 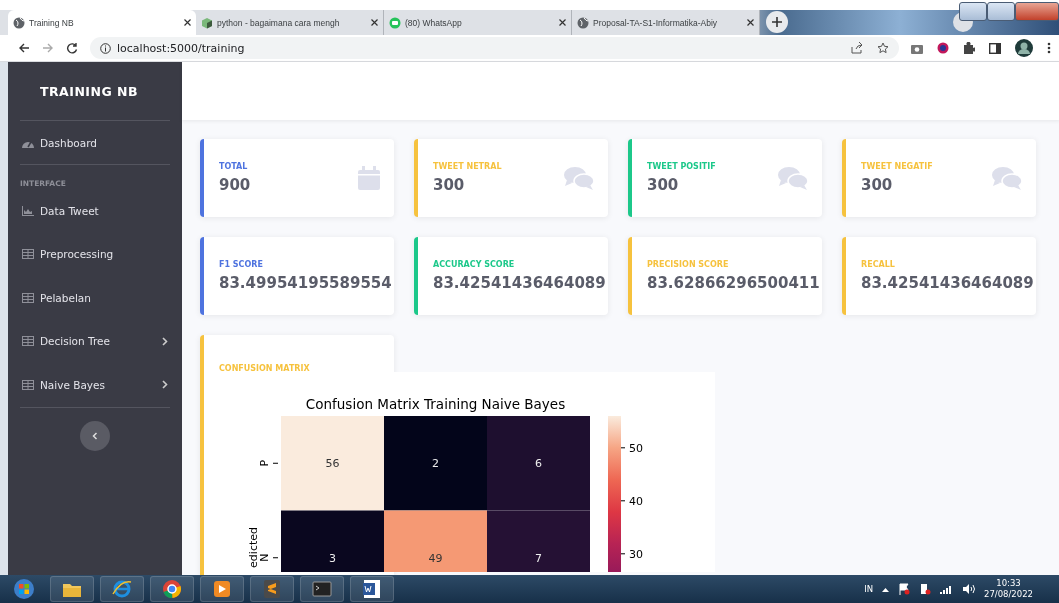 I want to click on reload-icon, so click(x=72, y=48).